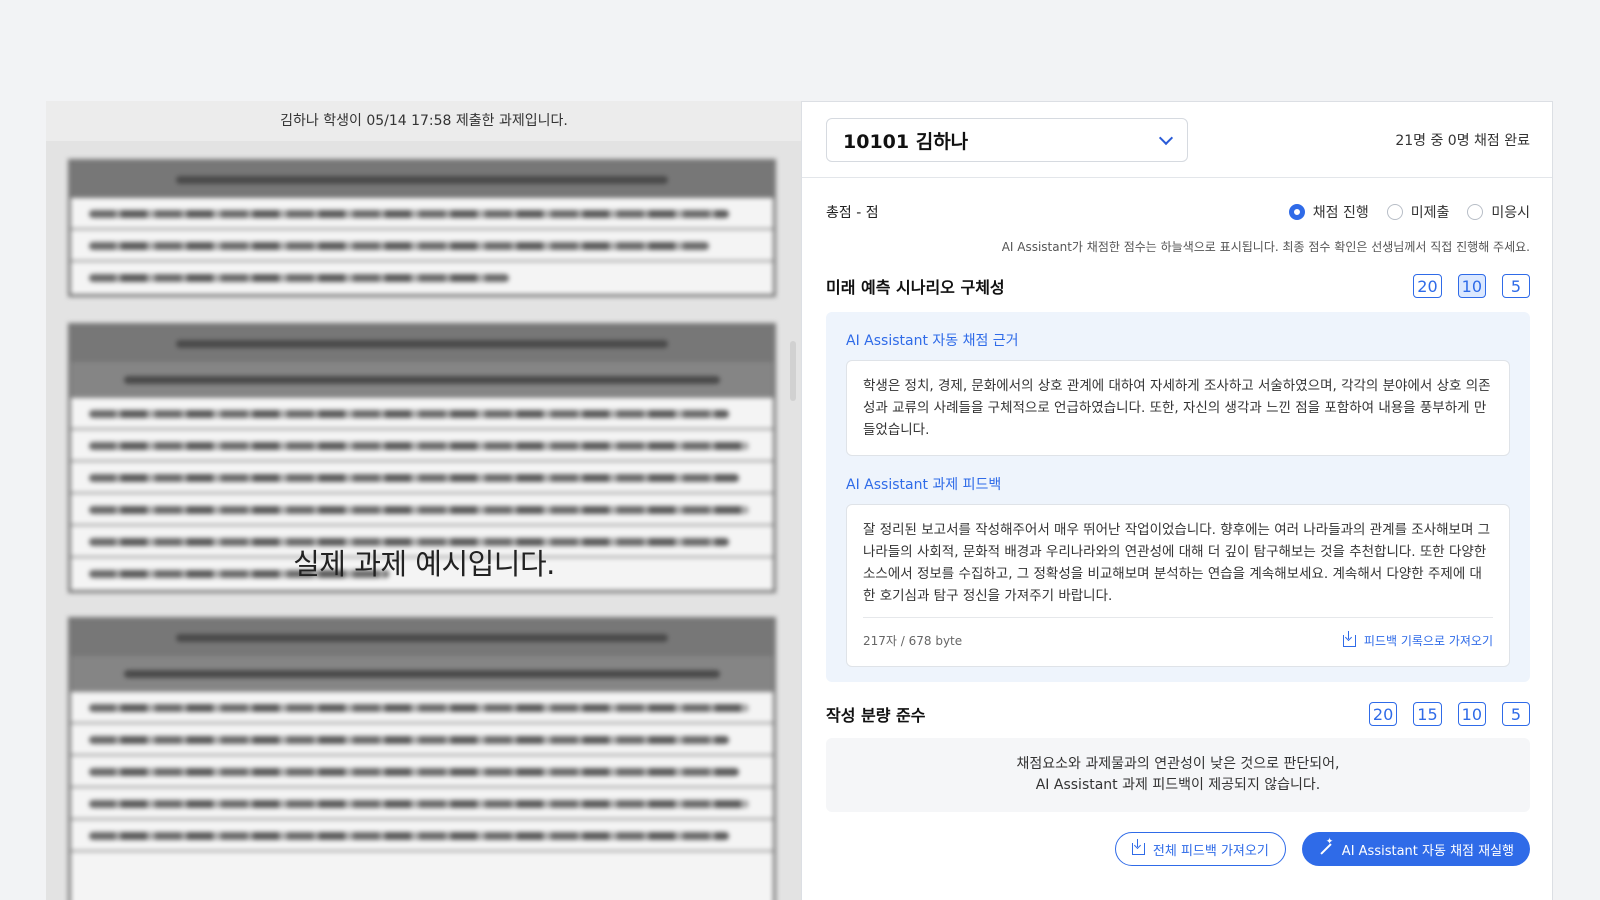  Describe the element at coordinates (924, 485) in the screenshot. I see `ai-feedback-label: AI Assistant 과제 피드백` at that location.